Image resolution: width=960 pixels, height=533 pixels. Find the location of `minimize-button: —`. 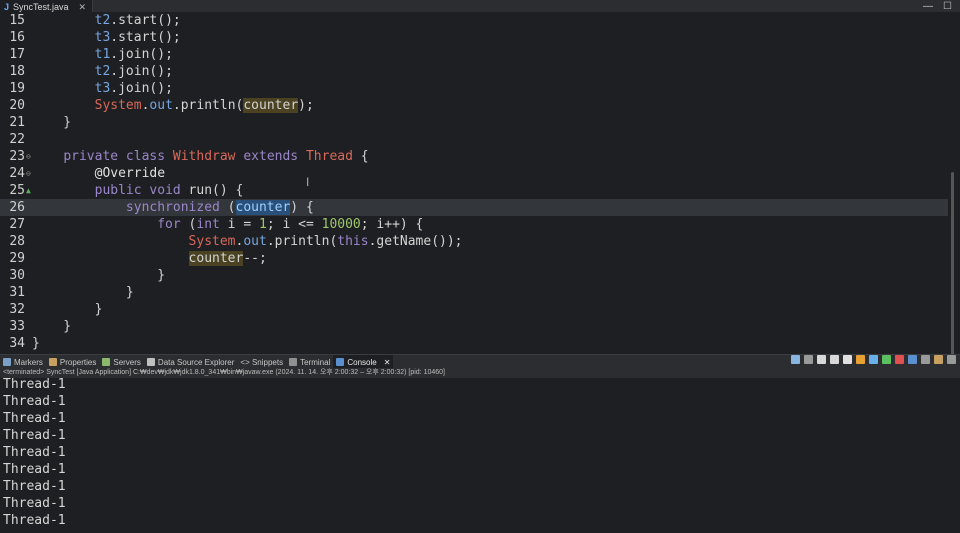

minimize-button: — is located at coordinates (928, 6).